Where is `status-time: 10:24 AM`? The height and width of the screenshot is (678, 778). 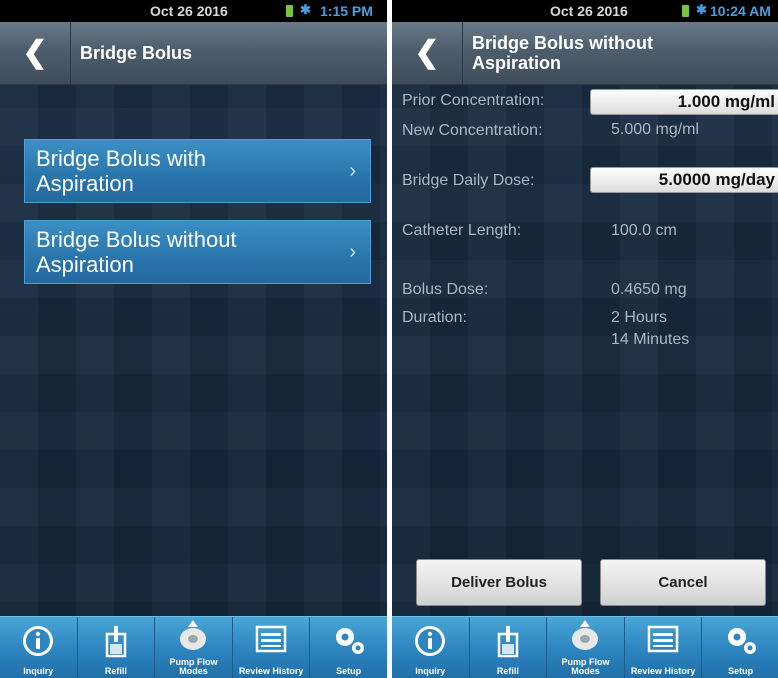
status-time: 10:24 AM is located at coordinates (740, 11).